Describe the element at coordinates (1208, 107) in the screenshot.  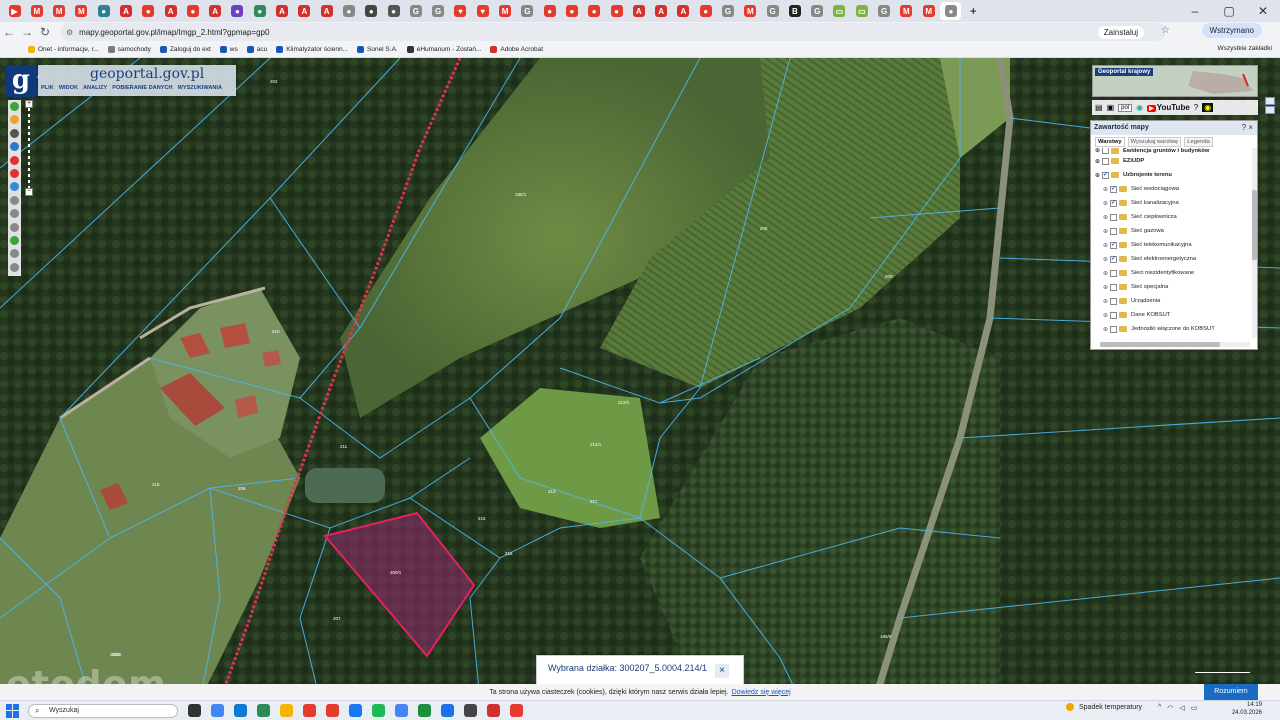
I see `eye-icon: ◉` at that location.